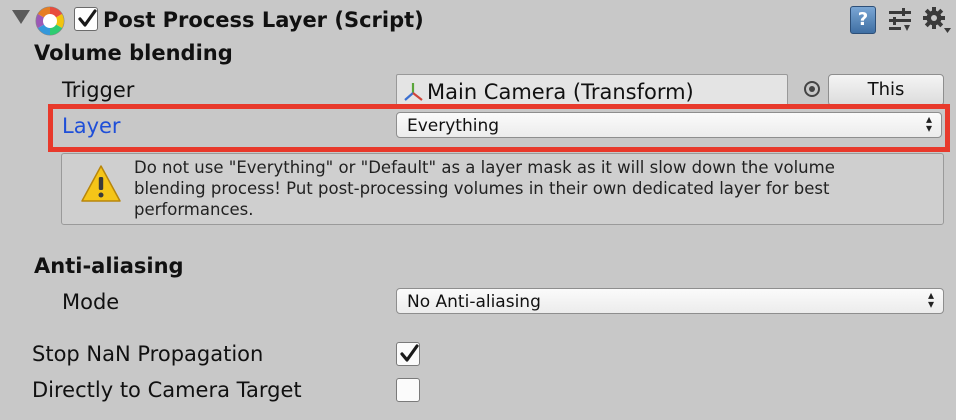  What do you see at coordinates (670, 301) in the screenshot?
I see `mode-dropdown: No Anti-aliasing ▴ ▾` at bounding box center [670, 301].